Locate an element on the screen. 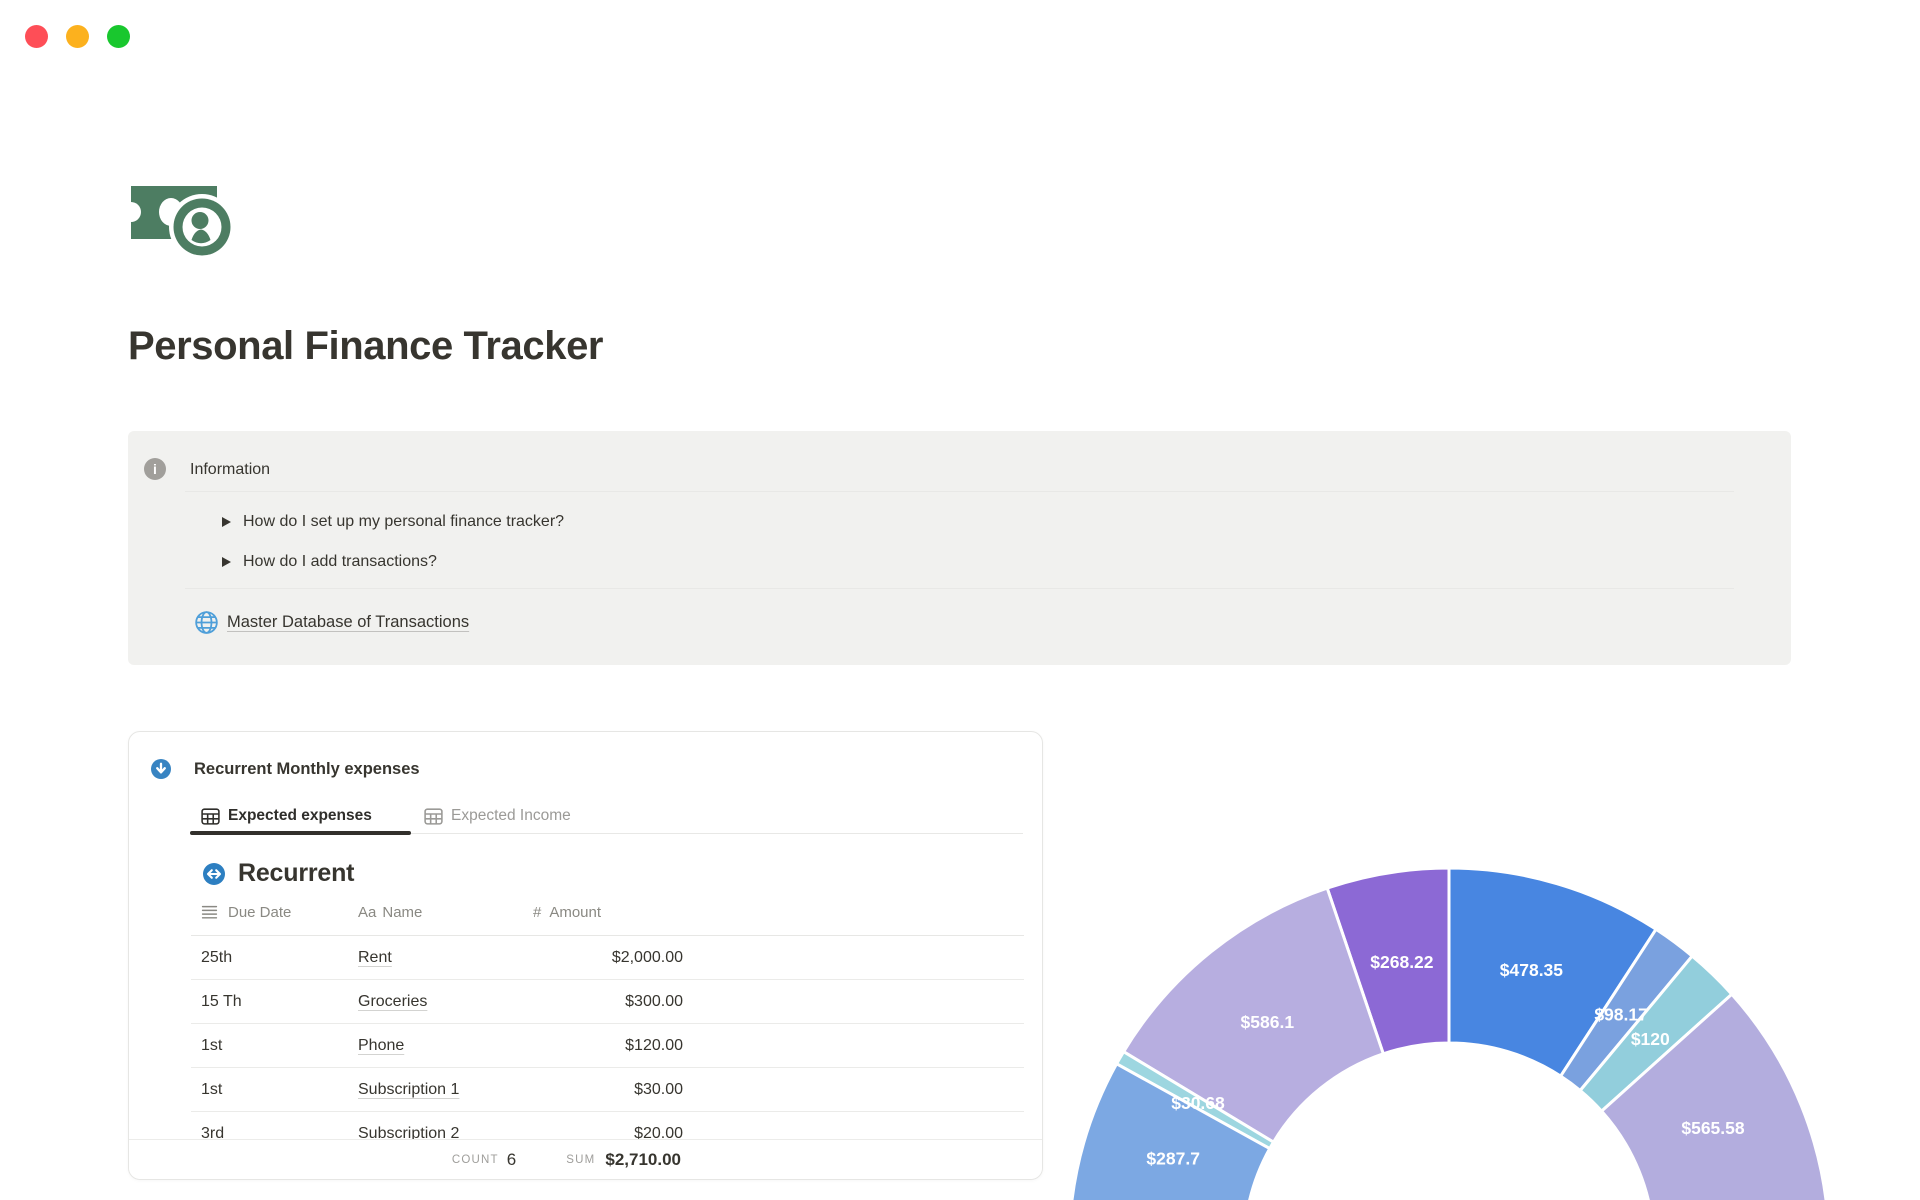 The image size is (1920, 1200). table-row: 15 Th Groceries $300.00 is located at coordinates (607, 1002).